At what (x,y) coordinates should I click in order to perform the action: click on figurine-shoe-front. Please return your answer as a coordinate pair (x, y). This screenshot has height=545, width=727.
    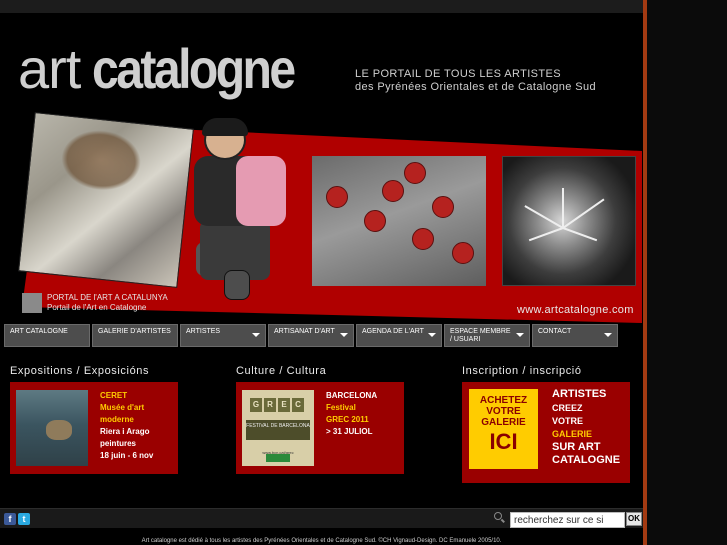
    Looking at the image, I should click on (237, 285).